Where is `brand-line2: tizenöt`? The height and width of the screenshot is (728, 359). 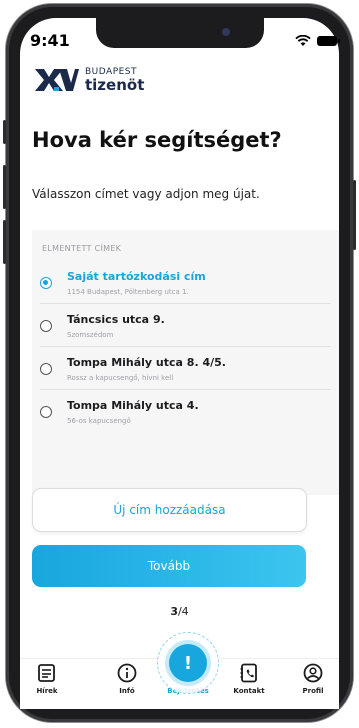
brand-line2: tizenöt is located at coordinates (115, 84).